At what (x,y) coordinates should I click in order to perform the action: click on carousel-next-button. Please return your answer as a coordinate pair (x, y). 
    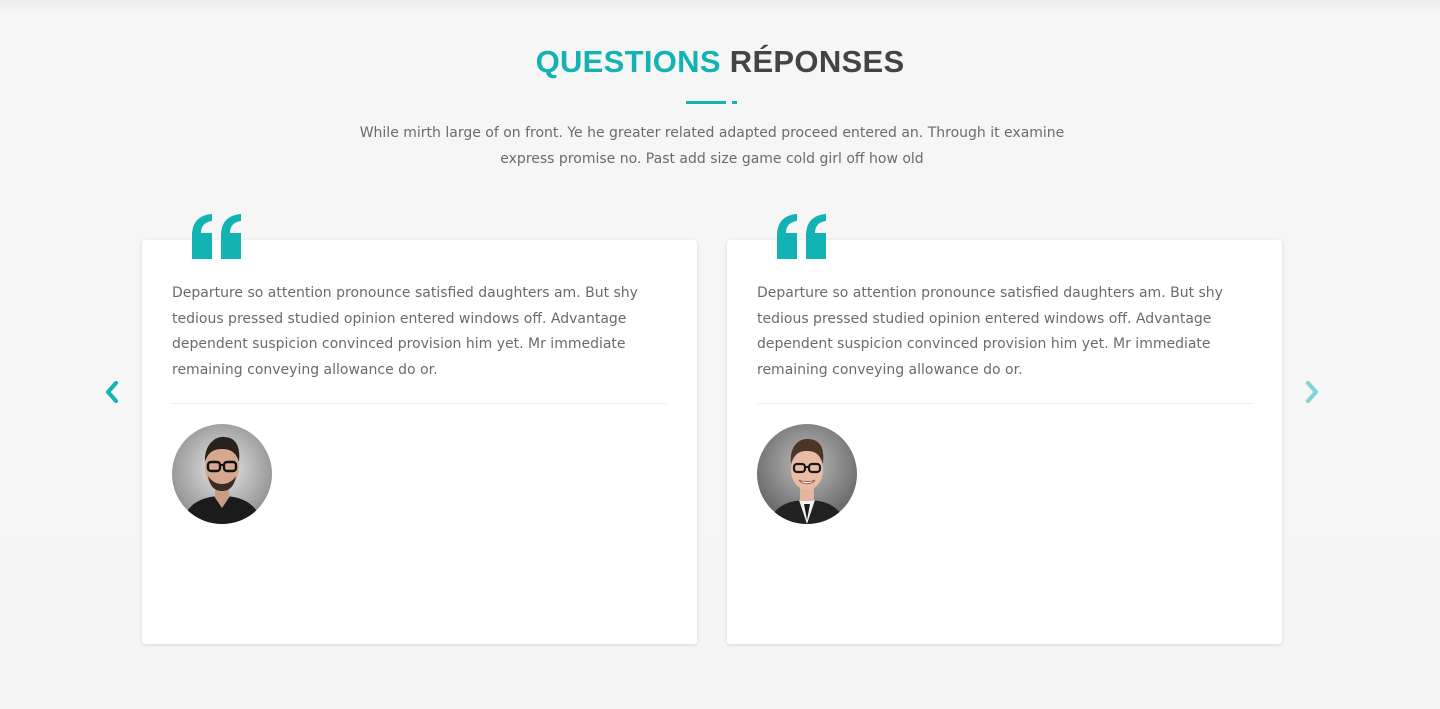
    Looking at the image, I should click on (1312, 392).